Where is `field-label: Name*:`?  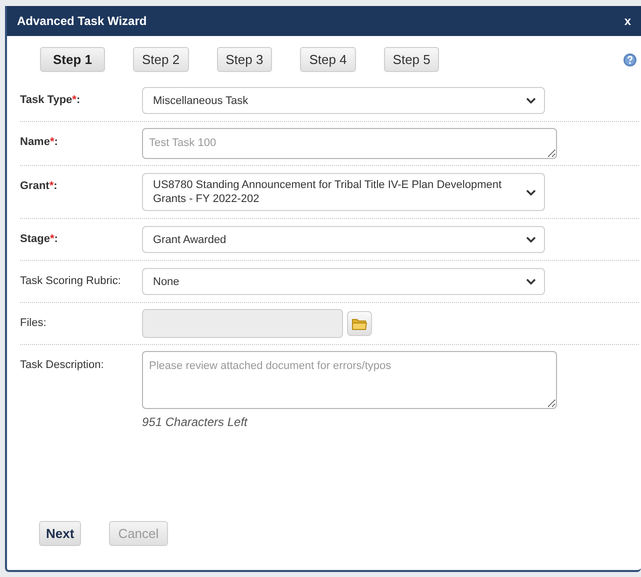
field-label: Name*: is located at coordinates (39, 142).